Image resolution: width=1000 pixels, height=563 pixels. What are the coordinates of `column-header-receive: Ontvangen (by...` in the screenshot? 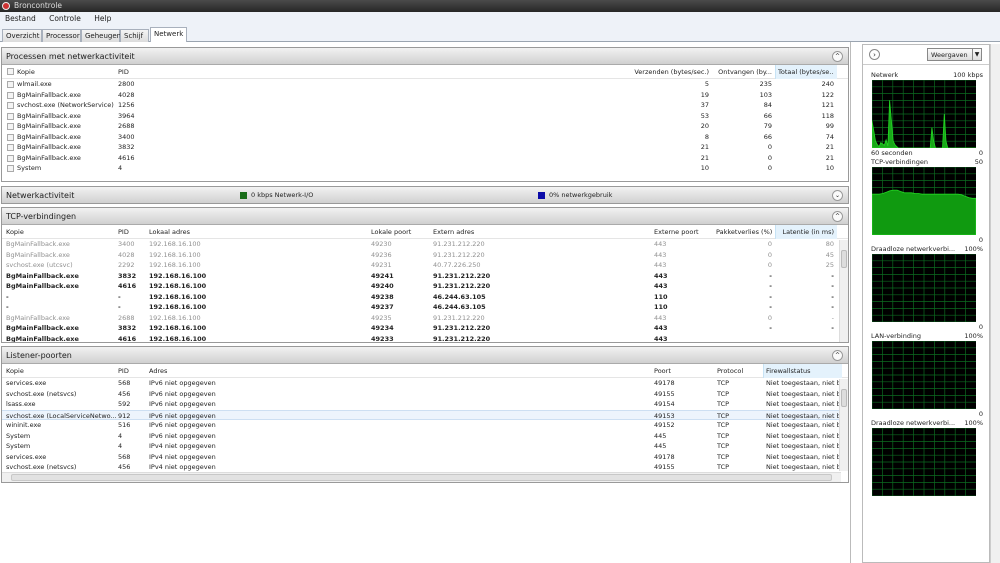 It's located at (743, 72).